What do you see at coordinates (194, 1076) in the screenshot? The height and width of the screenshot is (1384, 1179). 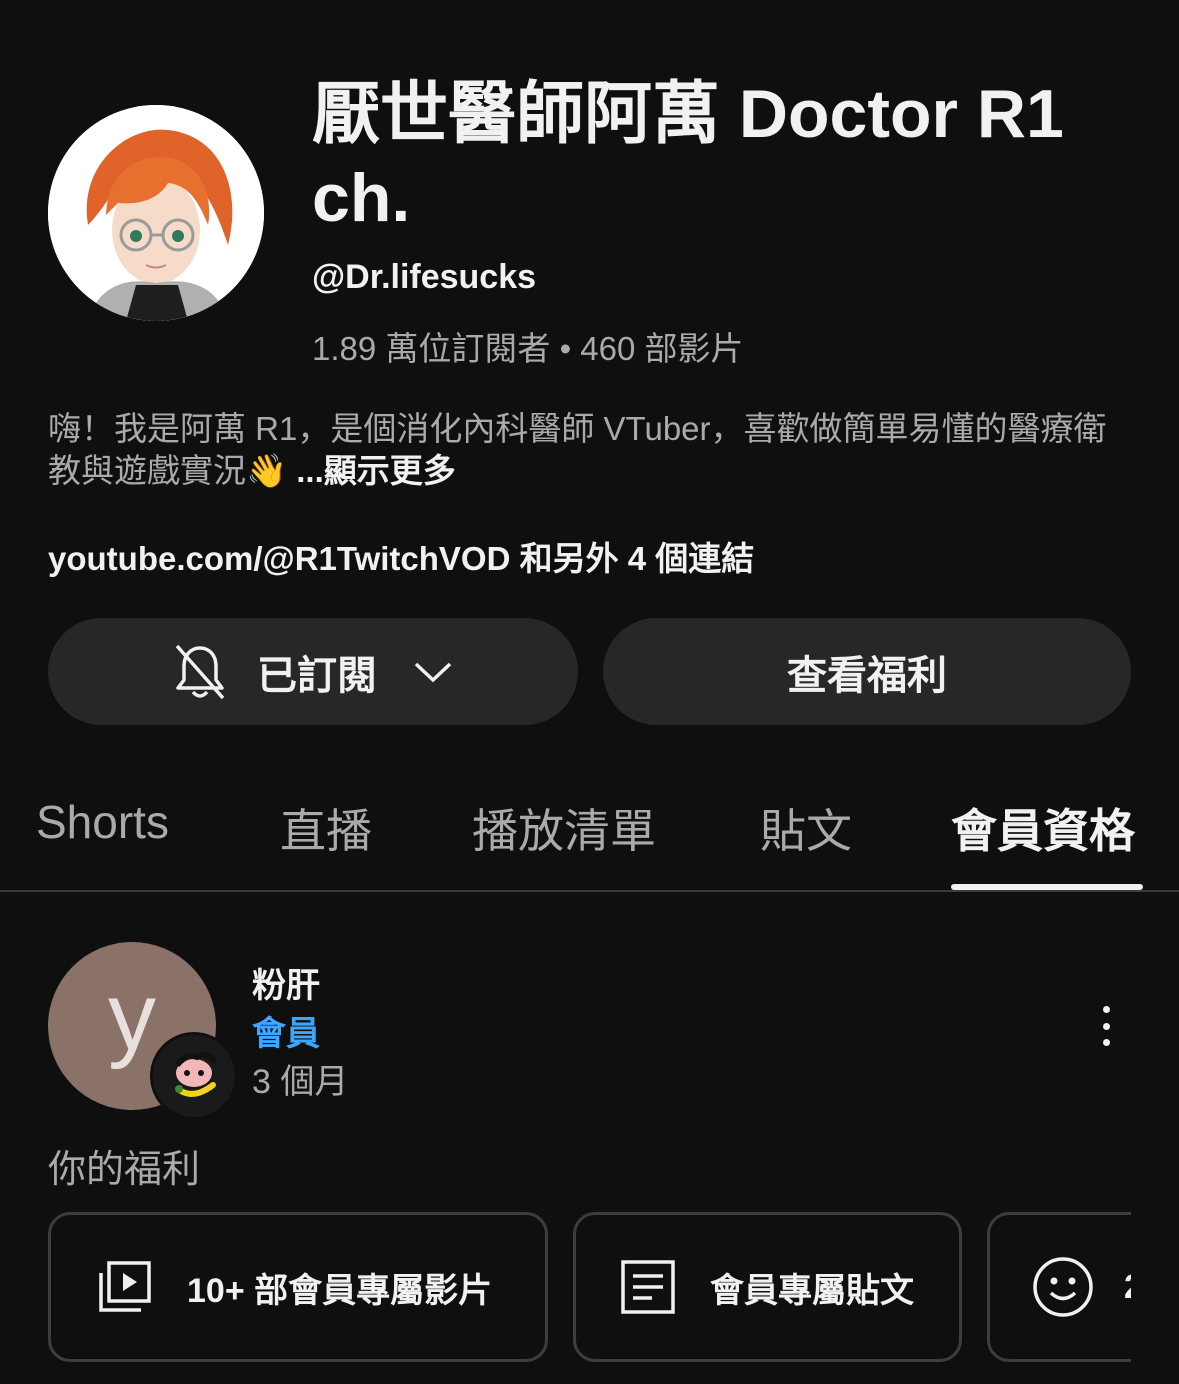 I see `member-badge-icon` at bounding box center [194, 1076].